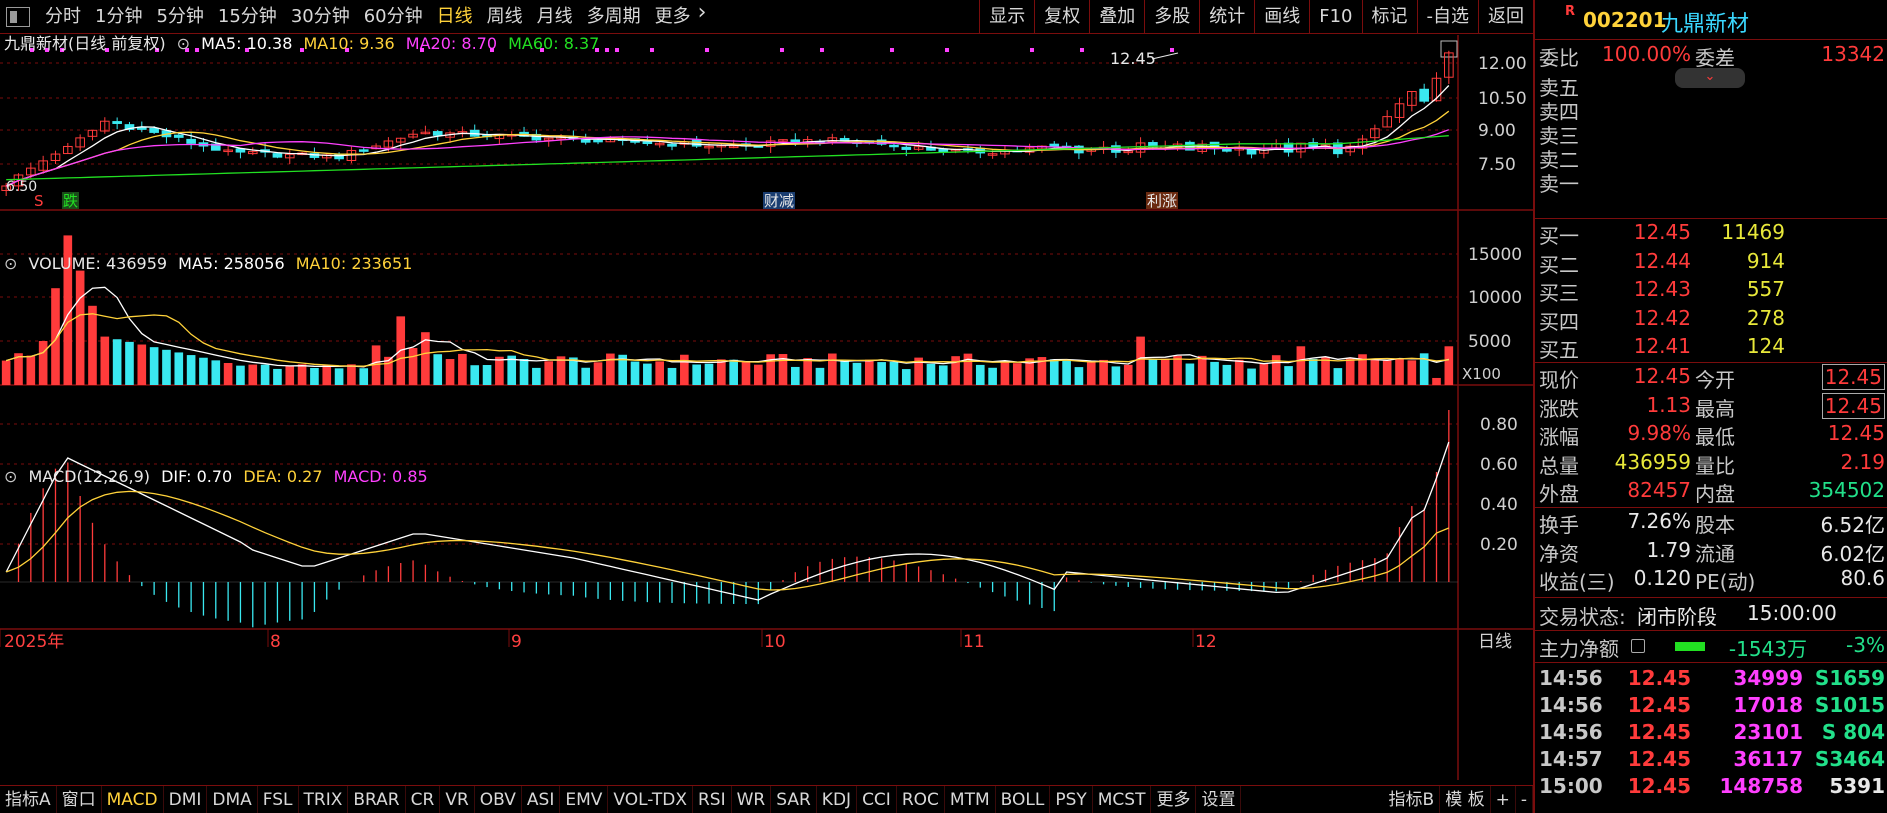 The image size is (1887, 813). I want to click on indicator-tab: OBV, so click(498, 799).